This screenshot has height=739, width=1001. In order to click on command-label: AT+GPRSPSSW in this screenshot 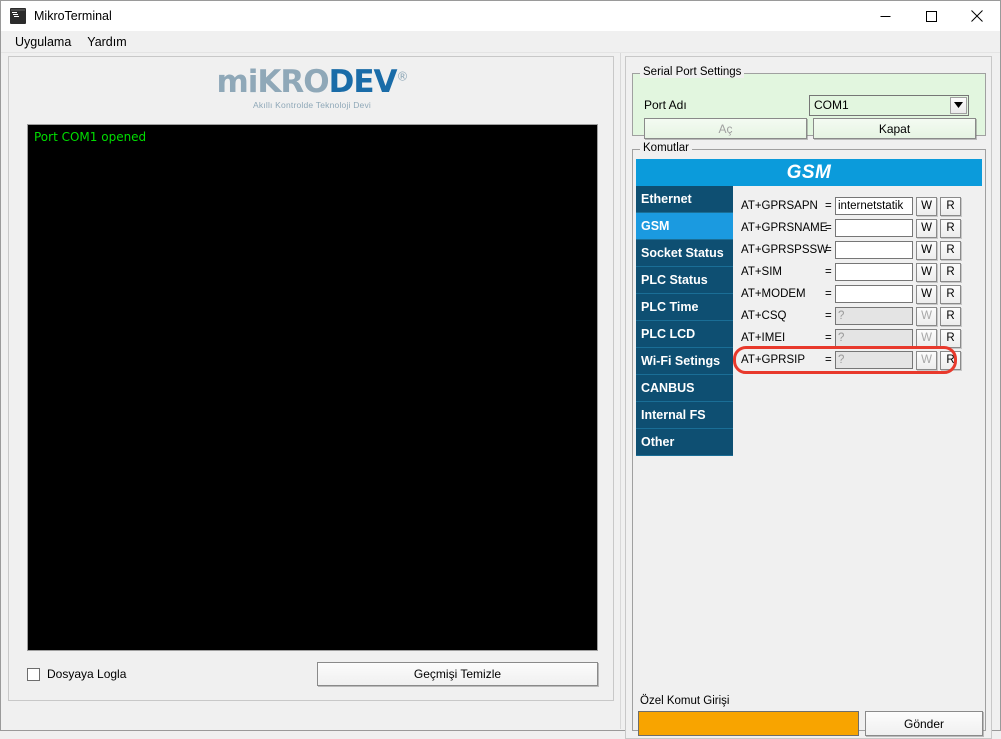, I will do `click(785, 250)`.